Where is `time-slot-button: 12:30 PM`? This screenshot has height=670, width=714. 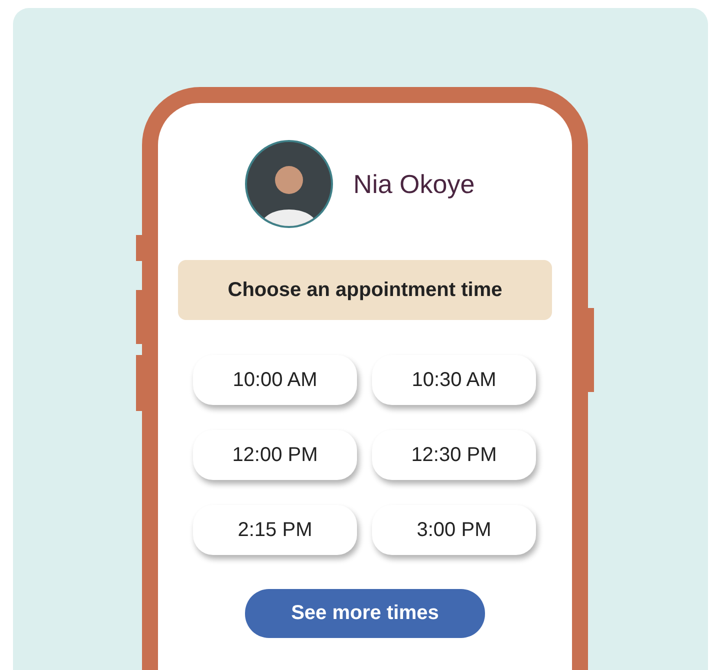 time-slot-button: 12:30 PM is located at coordinates (454, 455).